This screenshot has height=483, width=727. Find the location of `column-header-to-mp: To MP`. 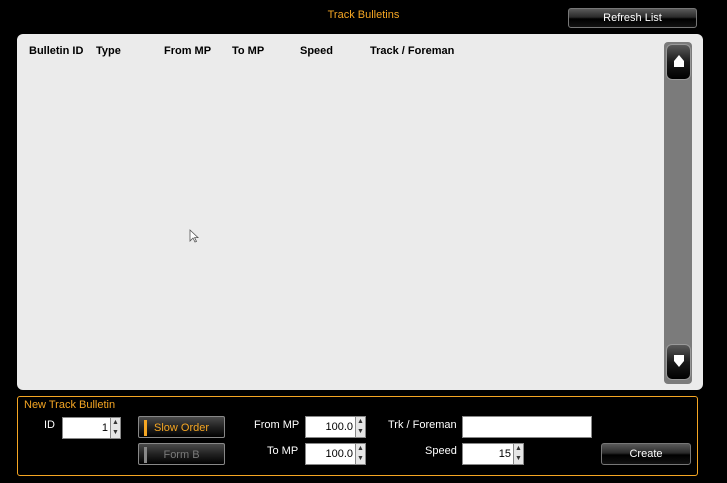

column-header-to-mp: To MP is located at coordinates (248, 51).